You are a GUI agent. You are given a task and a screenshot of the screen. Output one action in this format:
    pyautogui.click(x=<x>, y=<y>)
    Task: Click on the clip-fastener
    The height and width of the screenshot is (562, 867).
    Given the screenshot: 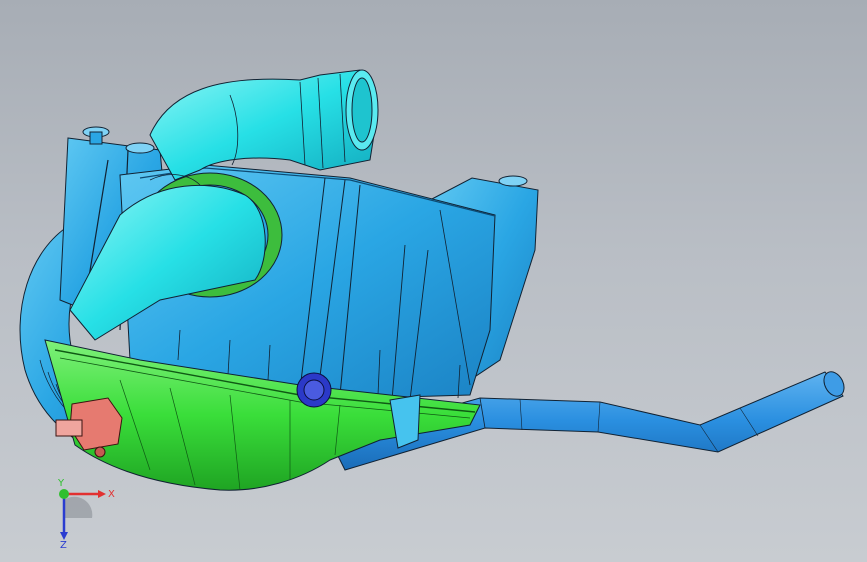 What is the action you would take?
    pyautogui.click(x=314, y=390)
    